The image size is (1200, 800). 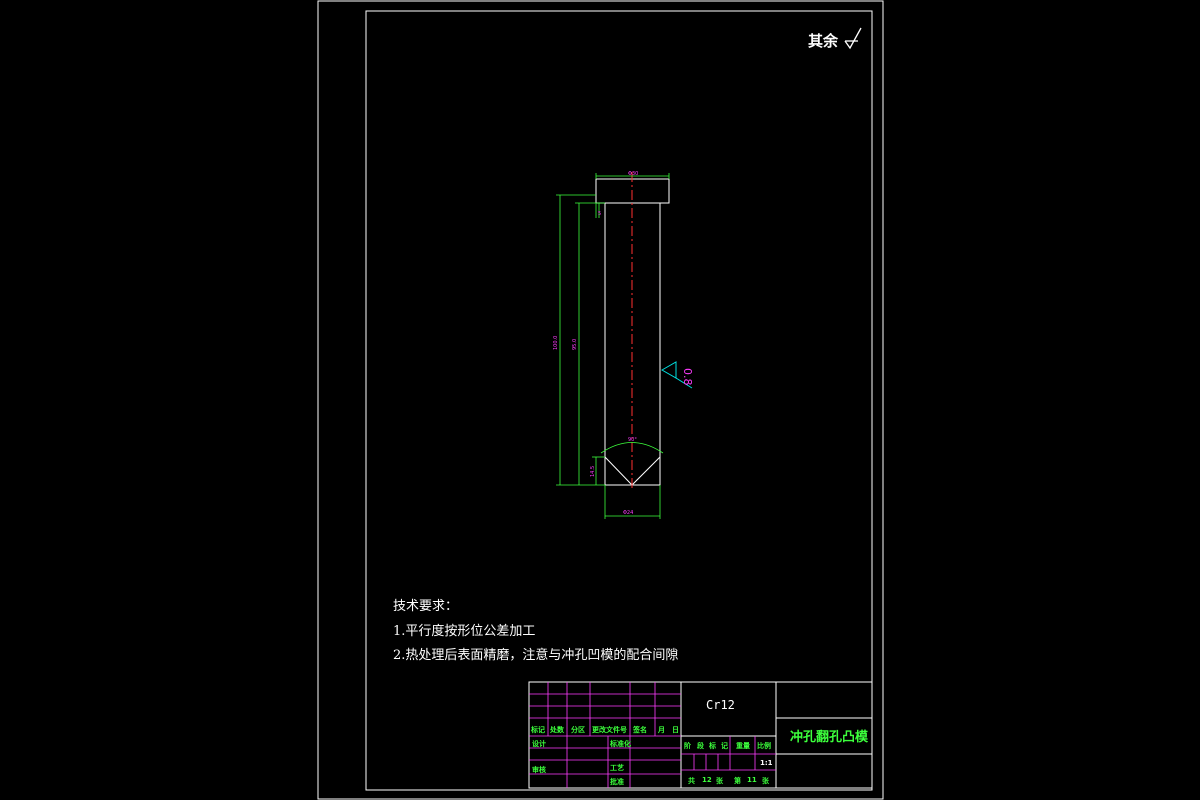 I want to click on tech-requirements-title: 技术要求：, so click(x=426, y=606).